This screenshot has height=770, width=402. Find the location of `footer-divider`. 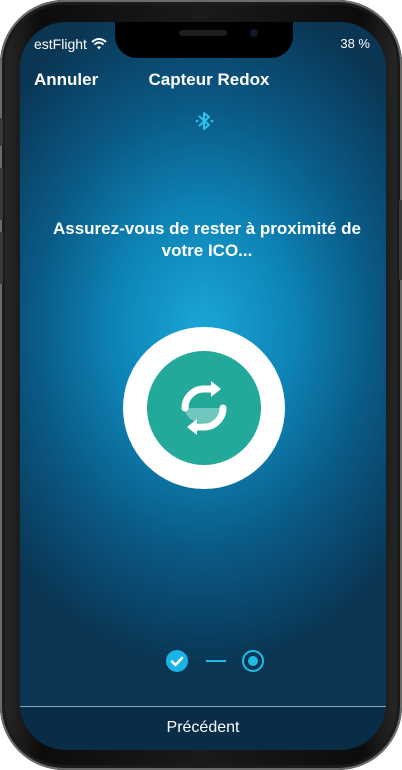

footer-divider is located at coordinates (203, 706).